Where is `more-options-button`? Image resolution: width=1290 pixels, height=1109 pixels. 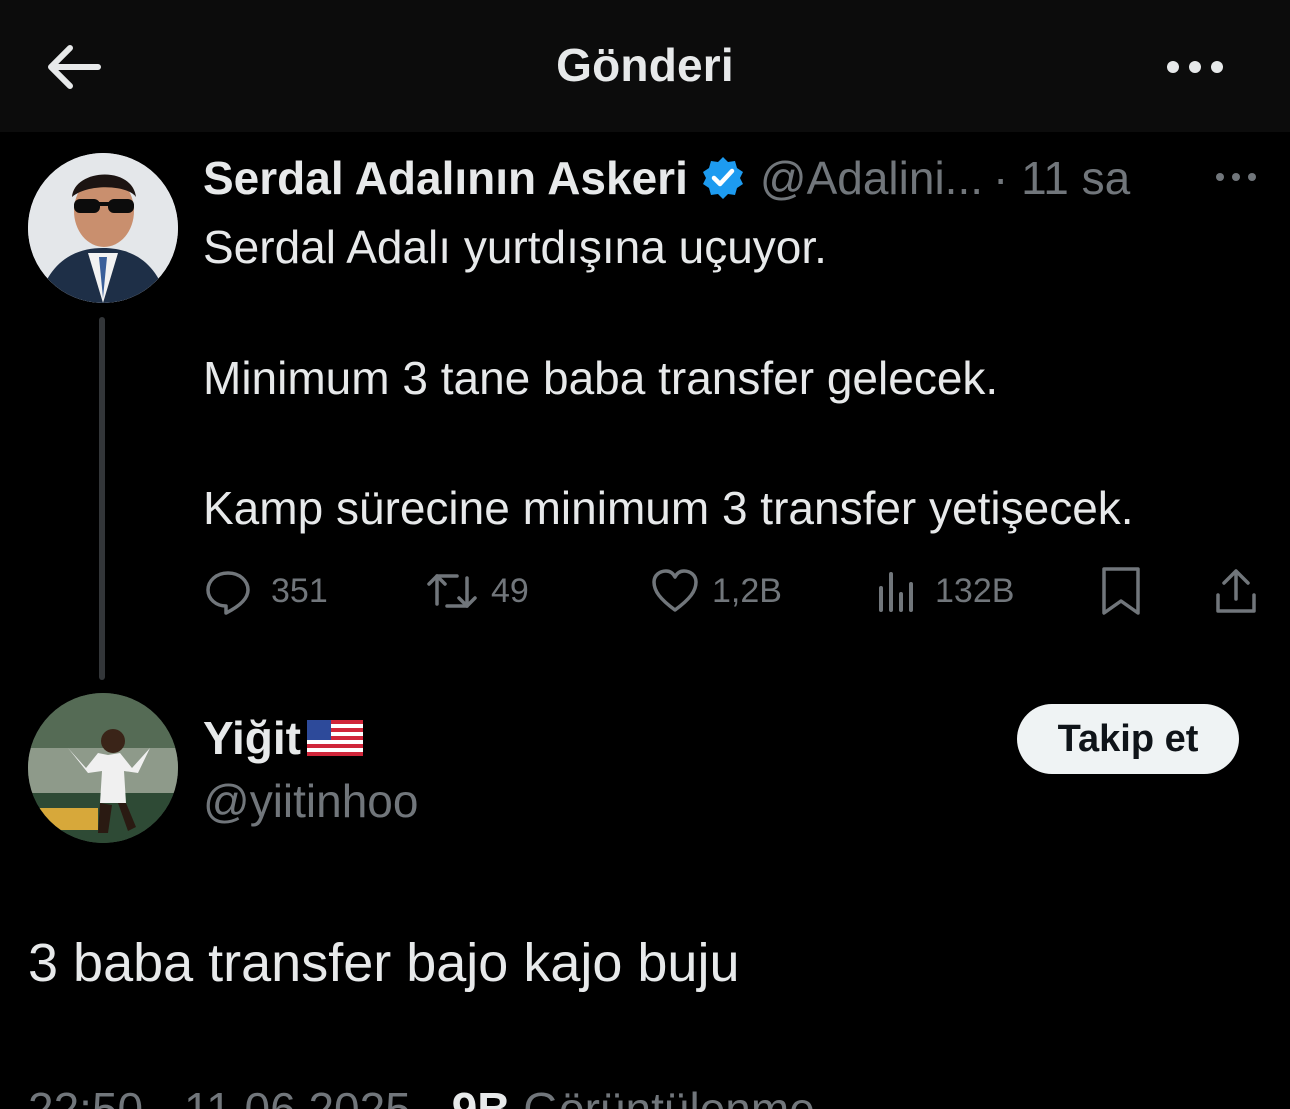
more-options-button is located at coordinates (1195, 67).